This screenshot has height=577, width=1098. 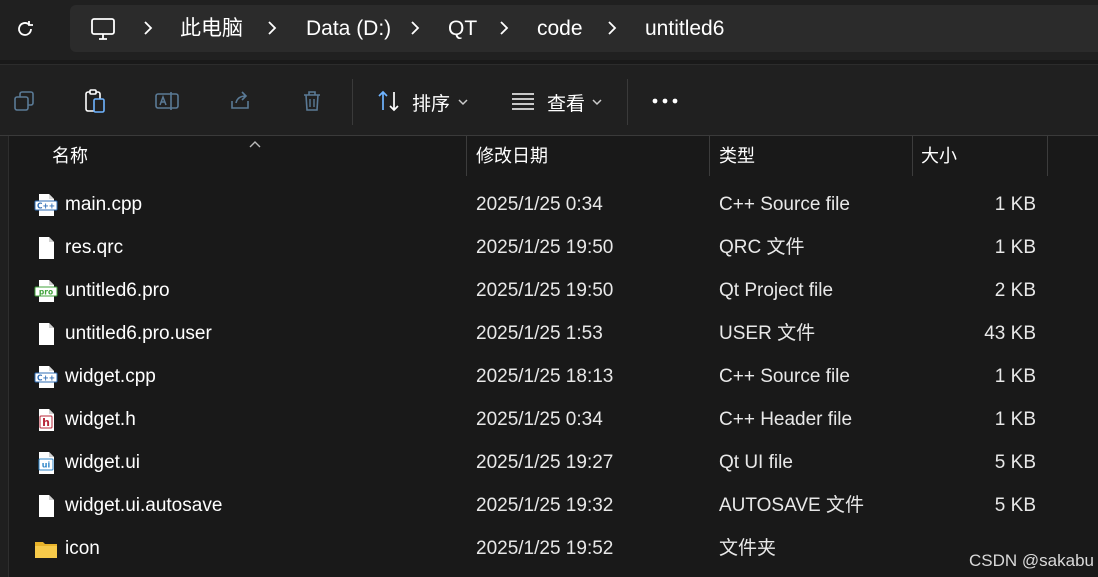 I want to click on file-name: main.cpp, so click(x=103, y=204).